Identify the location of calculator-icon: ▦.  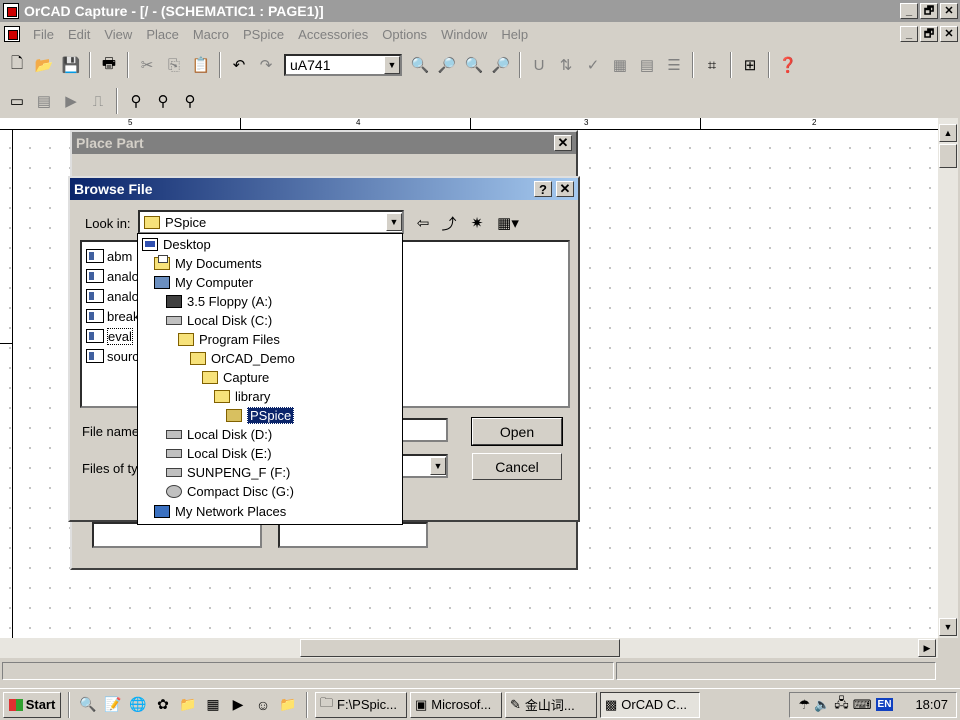
(213, 705).